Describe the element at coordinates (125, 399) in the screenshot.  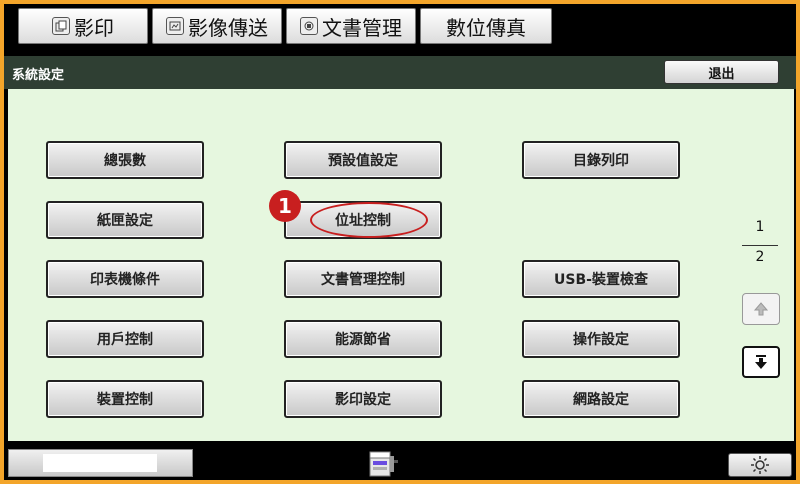
I see `menu-button-device-control: 裝置控制` at that location.